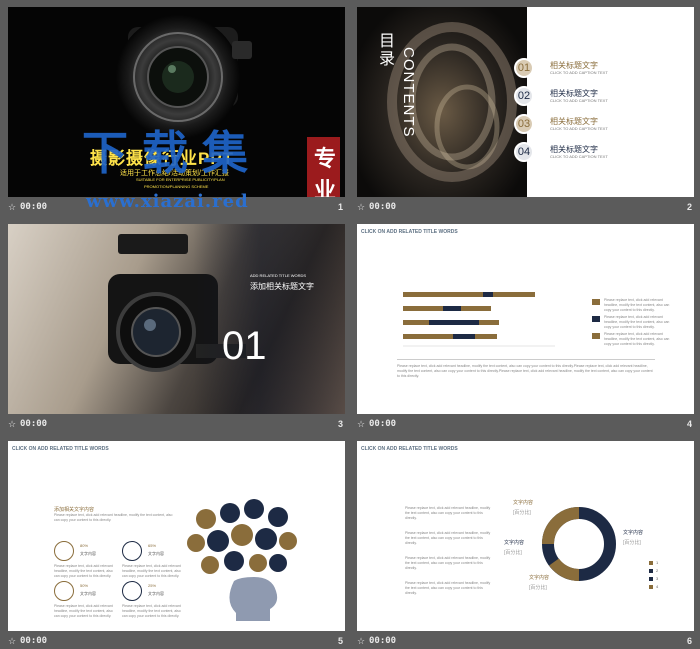  I want to click on slide-number: 4, so click(689, 424).